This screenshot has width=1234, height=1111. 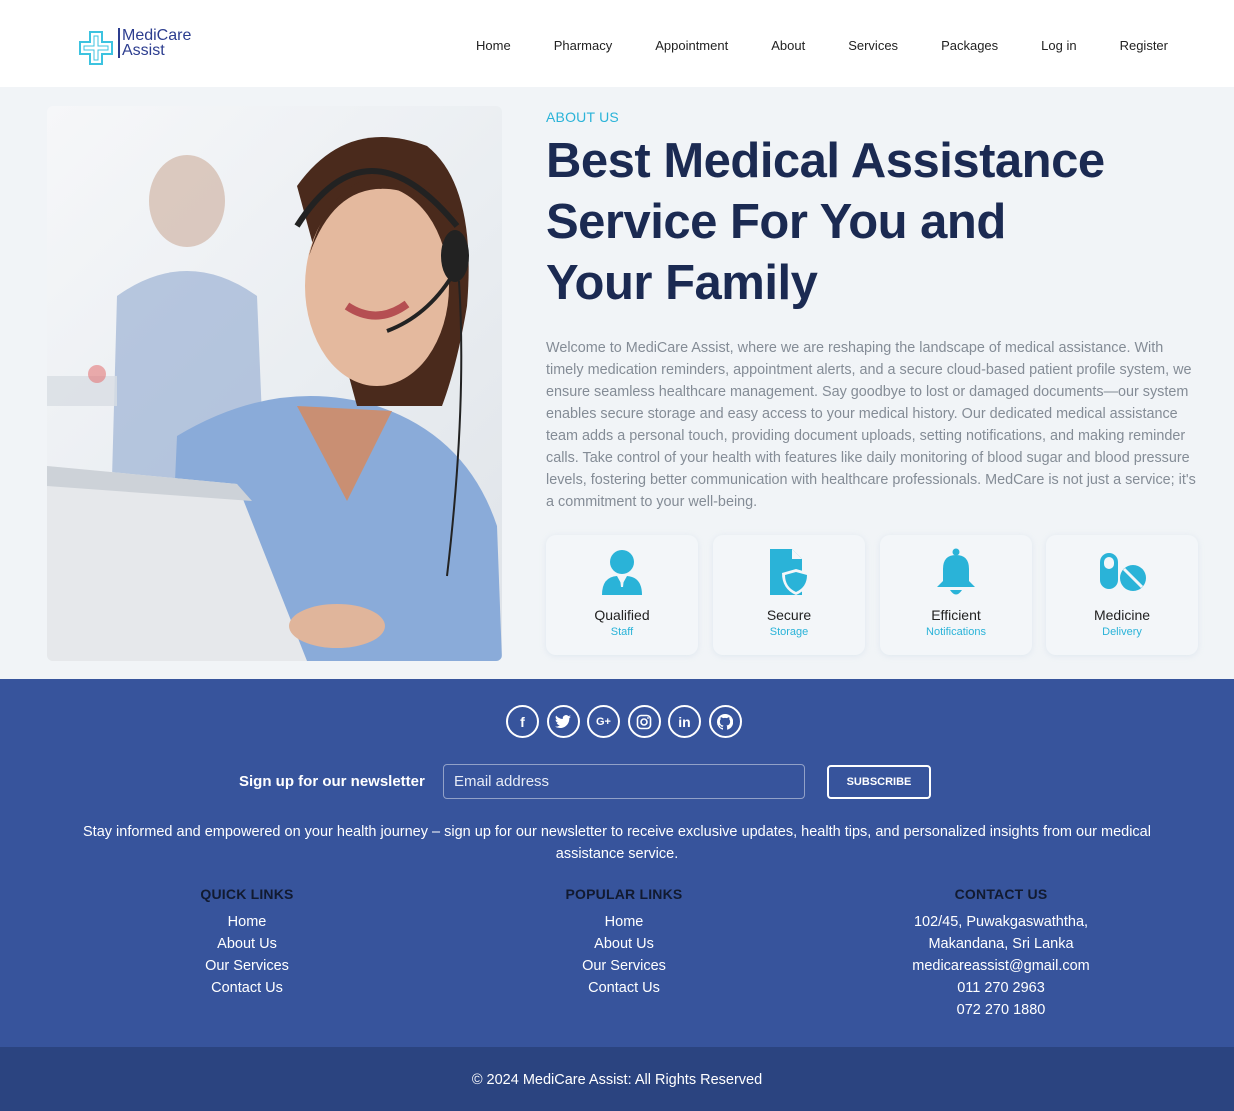 What do you see at coordinates (789, 615) in the screenshot?
I see `feature-title: Secure` at bounding box center [789, 615].